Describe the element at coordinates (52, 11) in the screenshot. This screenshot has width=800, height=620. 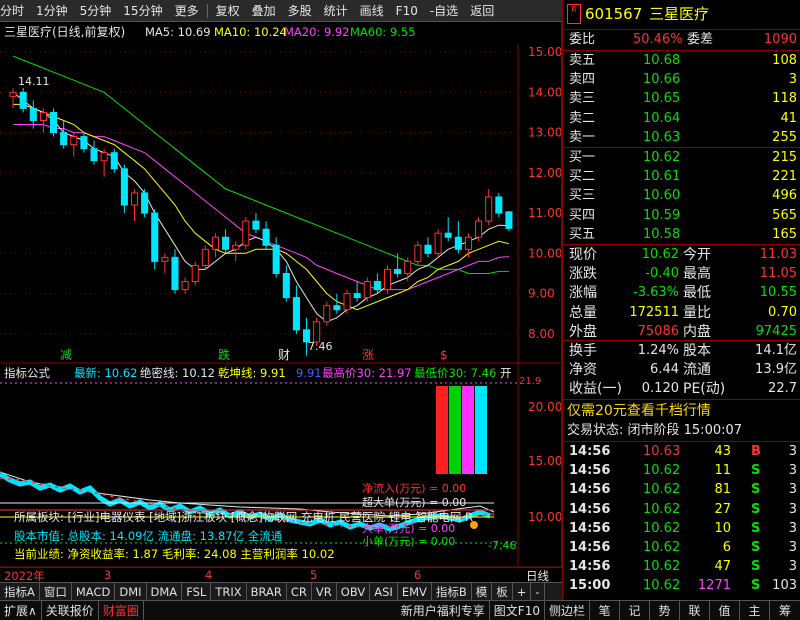
I see `toolbar-tab-1min: 1分钟` at that location.